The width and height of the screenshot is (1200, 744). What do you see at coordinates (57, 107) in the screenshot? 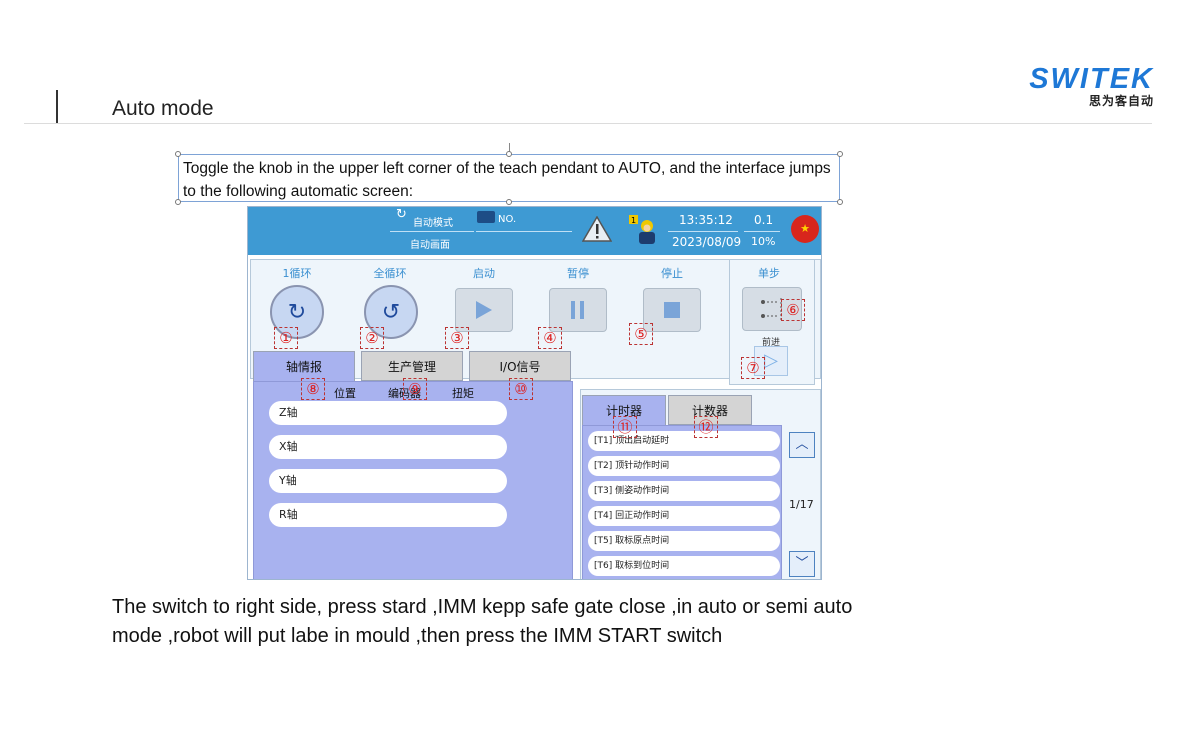
I see `slide-left-bar` at bounding box center [57, 107].